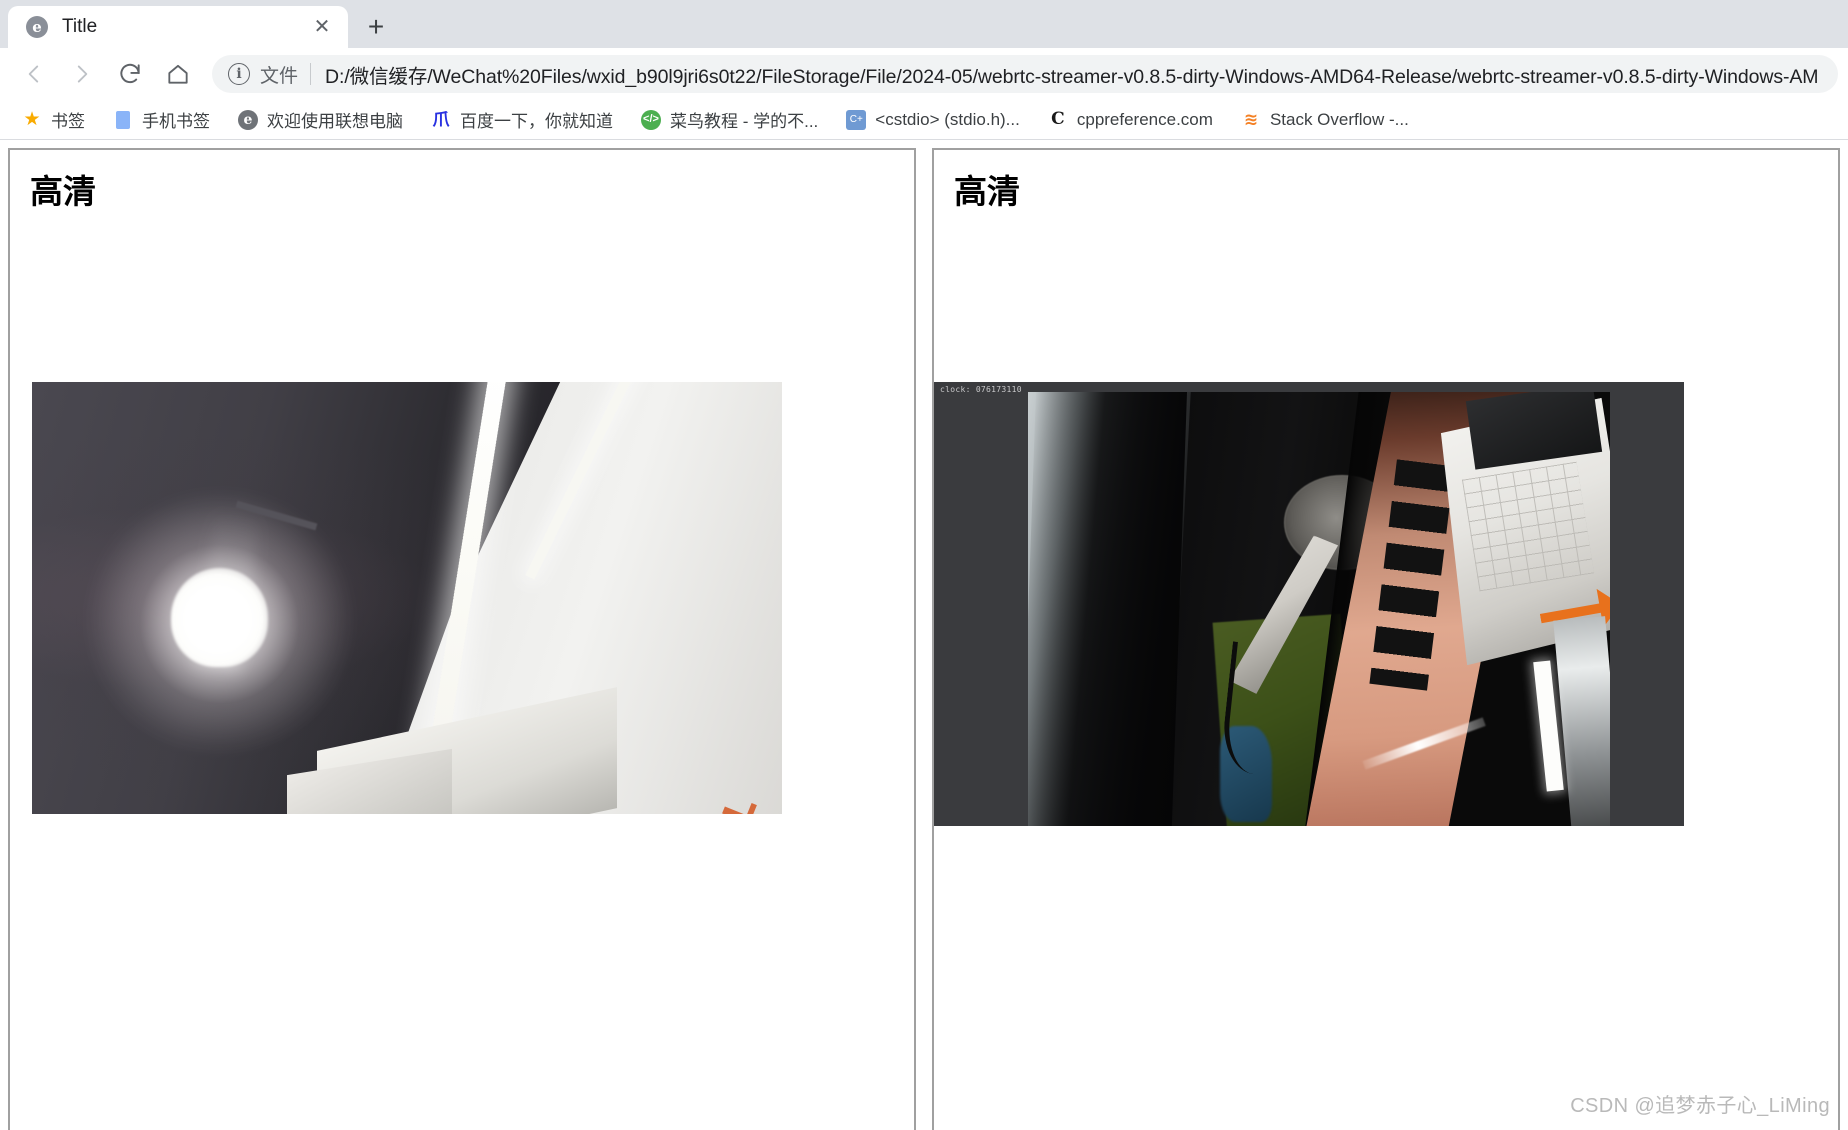  I want to click on bookmark-item-lenovo: e 欢迎使用联想电脑, so click(323, 119).